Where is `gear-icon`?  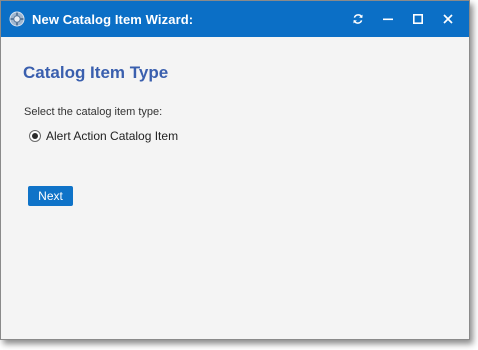
gear-icon is located at coordinates (17, 19).